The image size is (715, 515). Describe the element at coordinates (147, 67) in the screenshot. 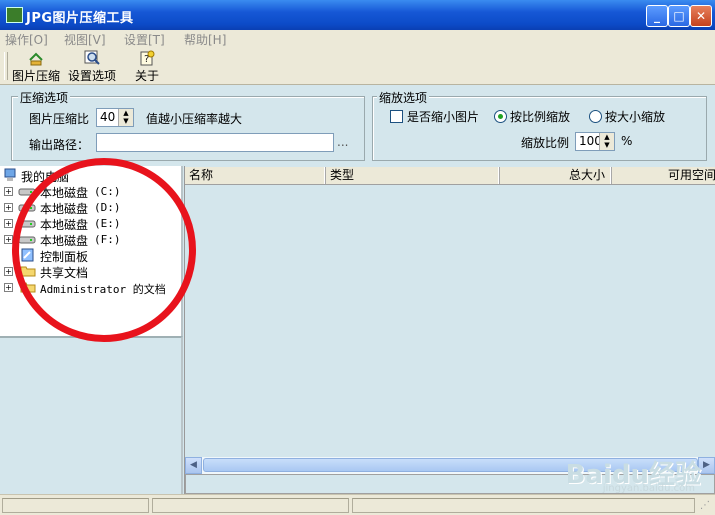

I see `about-button: ? 关于` at that location.